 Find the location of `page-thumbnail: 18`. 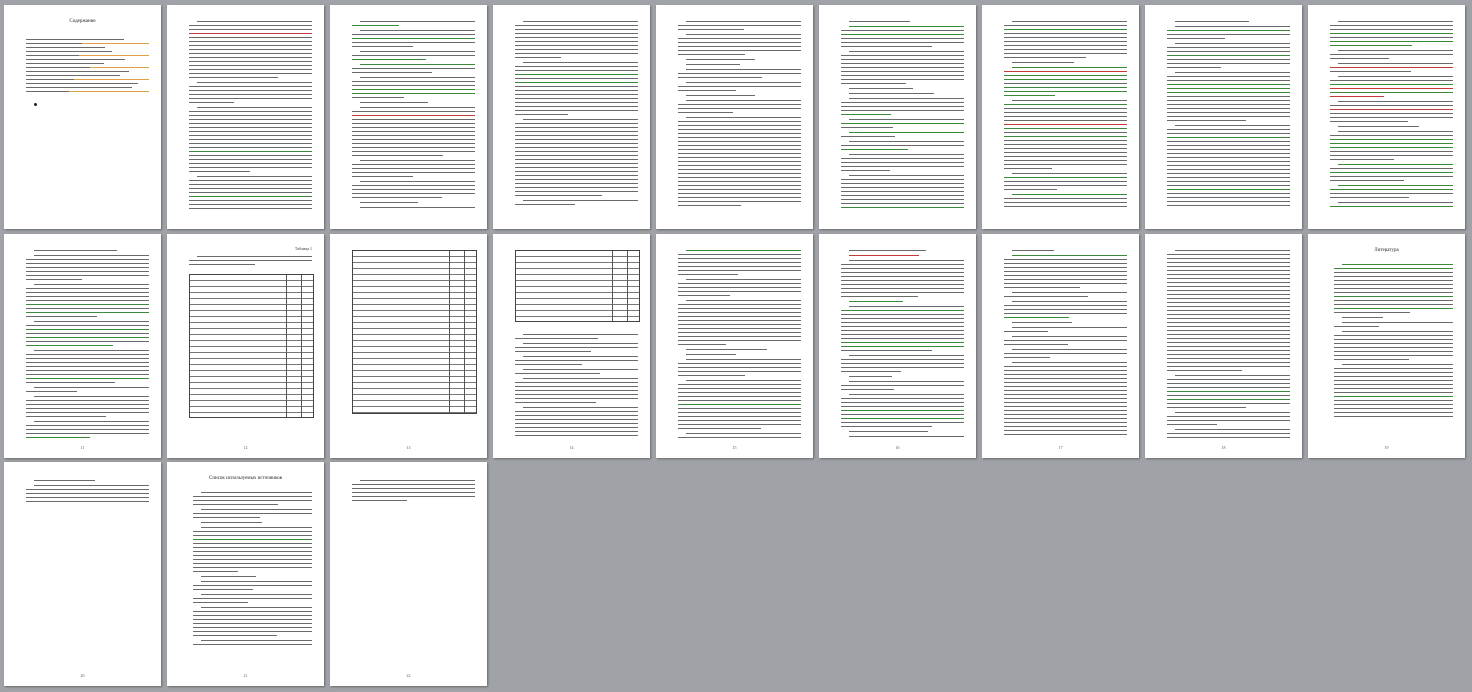

page-thumbnail: 18 is located at coordinates (1223, 346).